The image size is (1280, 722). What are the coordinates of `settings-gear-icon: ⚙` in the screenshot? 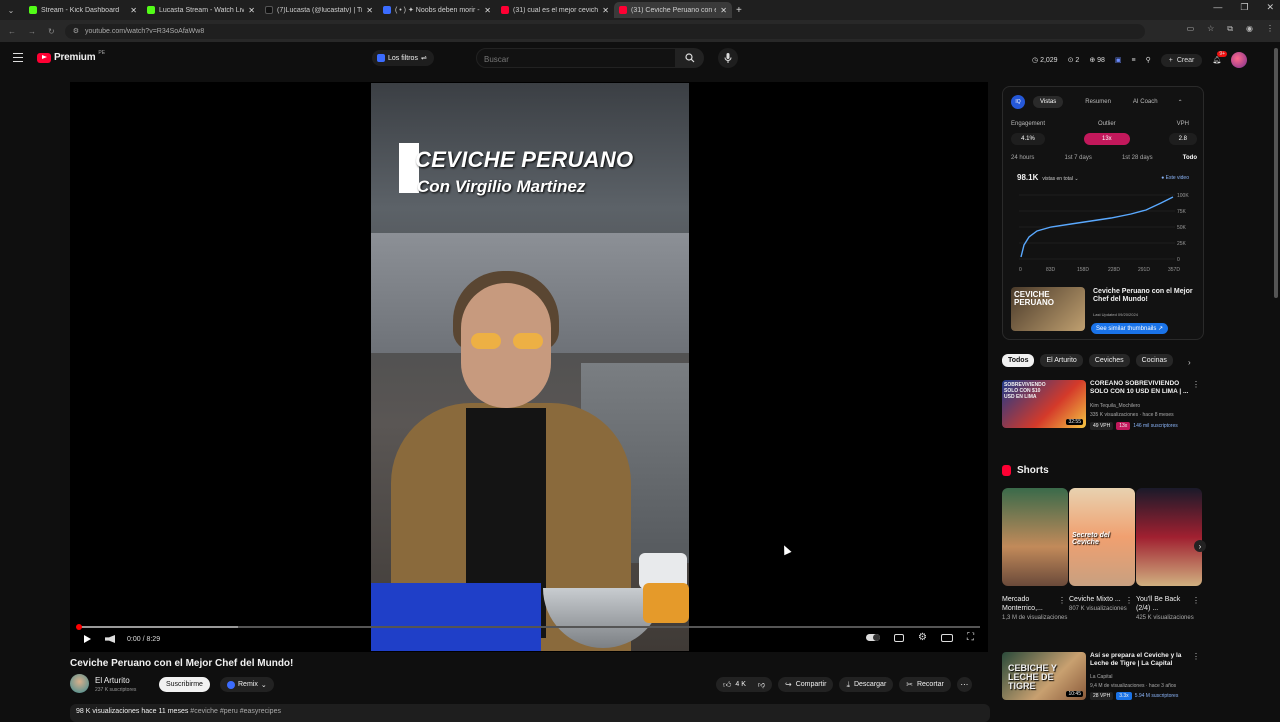 It's located at (922, 637).